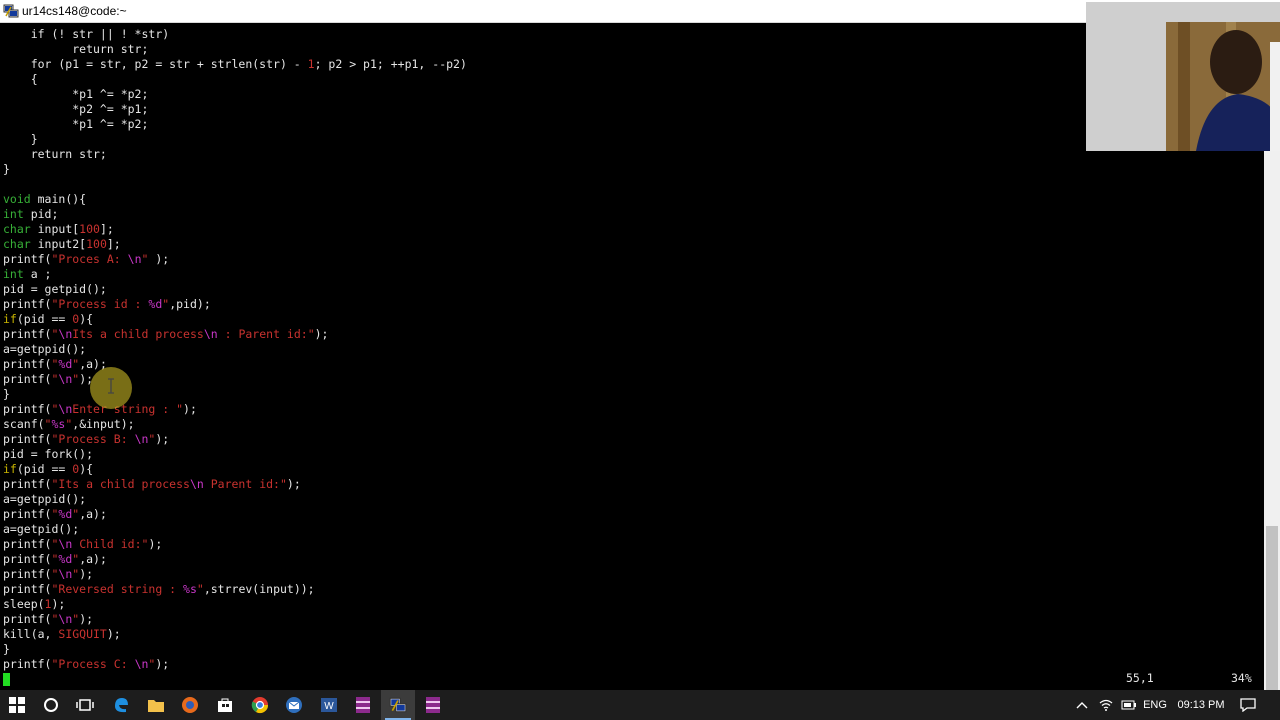 The width and height of the screenshot is (1280, 720). What do you see at coordinates (631, 678) in the screenshot?
I see `vim-status-line: 55,1 34%` at bounding box center [631, 678].